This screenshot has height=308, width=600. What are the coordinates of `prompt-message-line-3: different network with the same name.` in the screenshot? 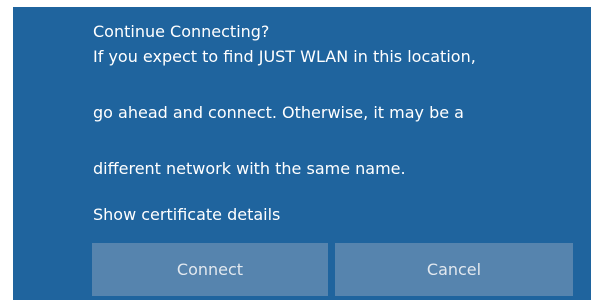 It's located at (249, 168).